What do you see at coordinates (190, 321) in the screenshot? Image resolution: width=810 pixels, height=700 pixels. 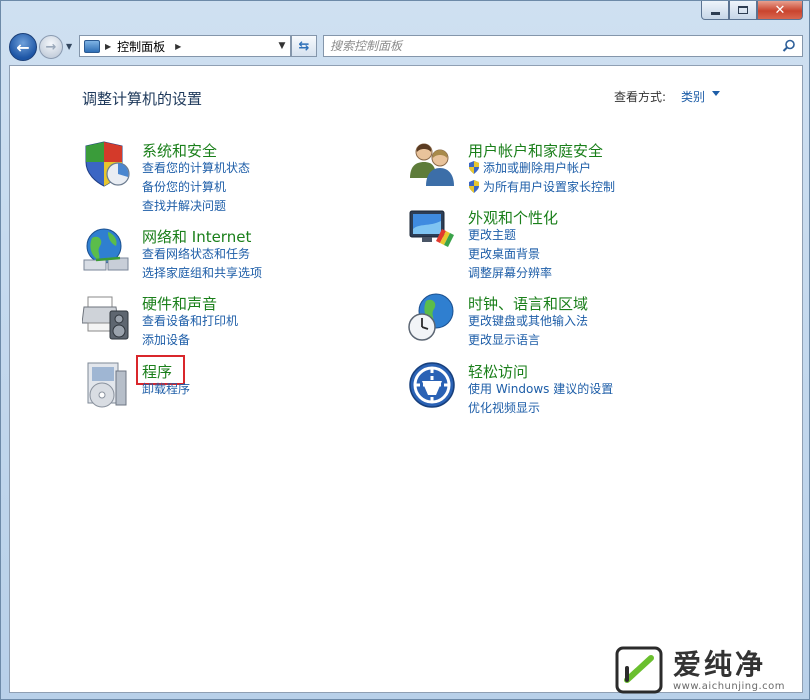 I see `link-devices-printers: 查看设备和打印机` at bounding box center [190, 321].